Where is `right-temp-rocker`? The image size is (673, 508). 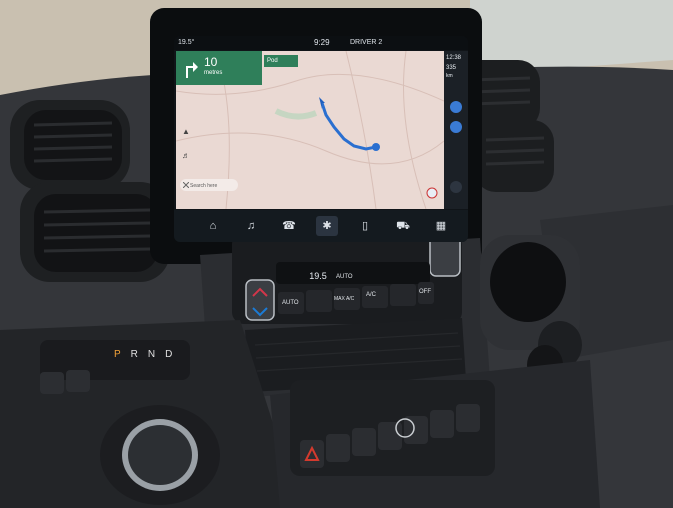 right-temp-rocker is located at coordinates (445, 256).